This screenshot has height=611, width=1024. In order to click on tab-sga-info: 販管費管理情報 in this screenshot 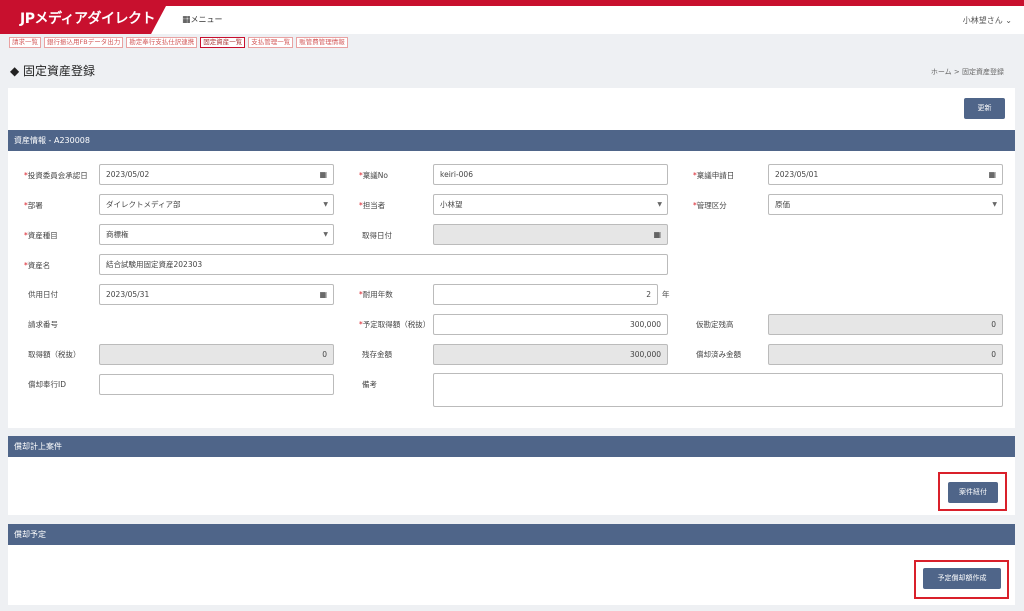, I will do `click(322, 42)`.